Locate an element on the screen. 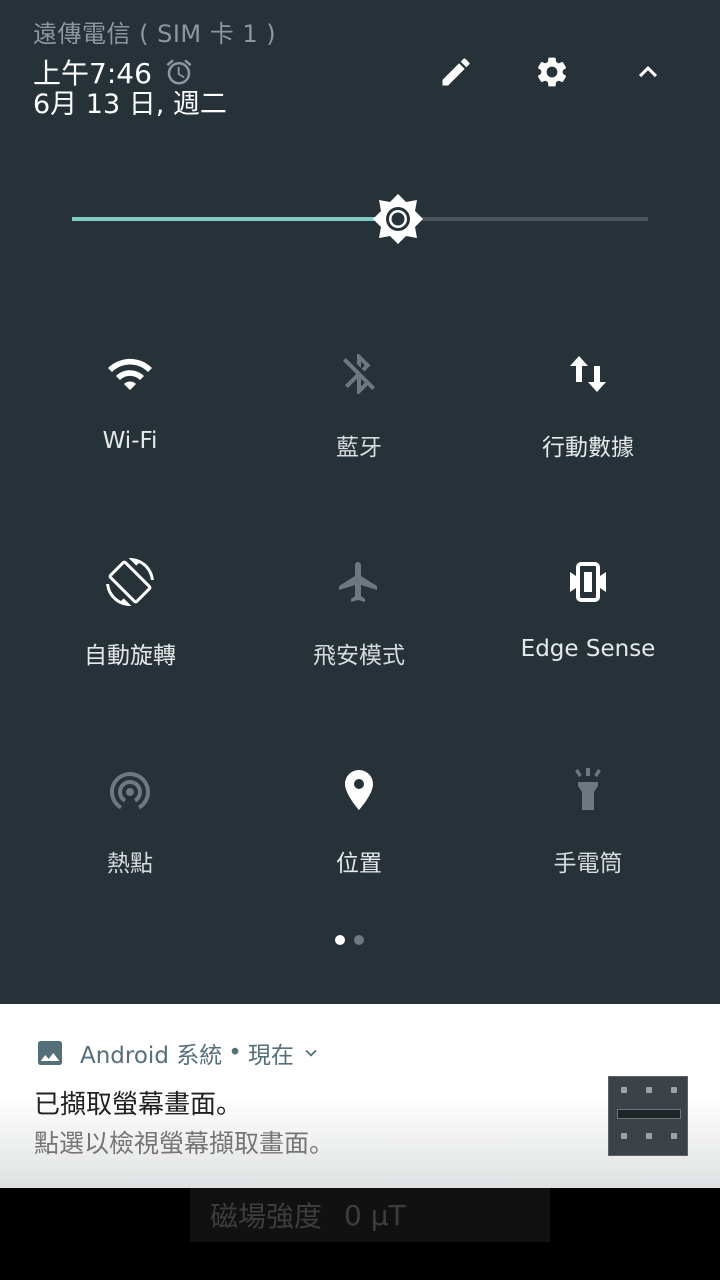 The width and height of the screenshot is (720, 1280). tile-label: 飛安模式 is located at coordinates (359, 656).